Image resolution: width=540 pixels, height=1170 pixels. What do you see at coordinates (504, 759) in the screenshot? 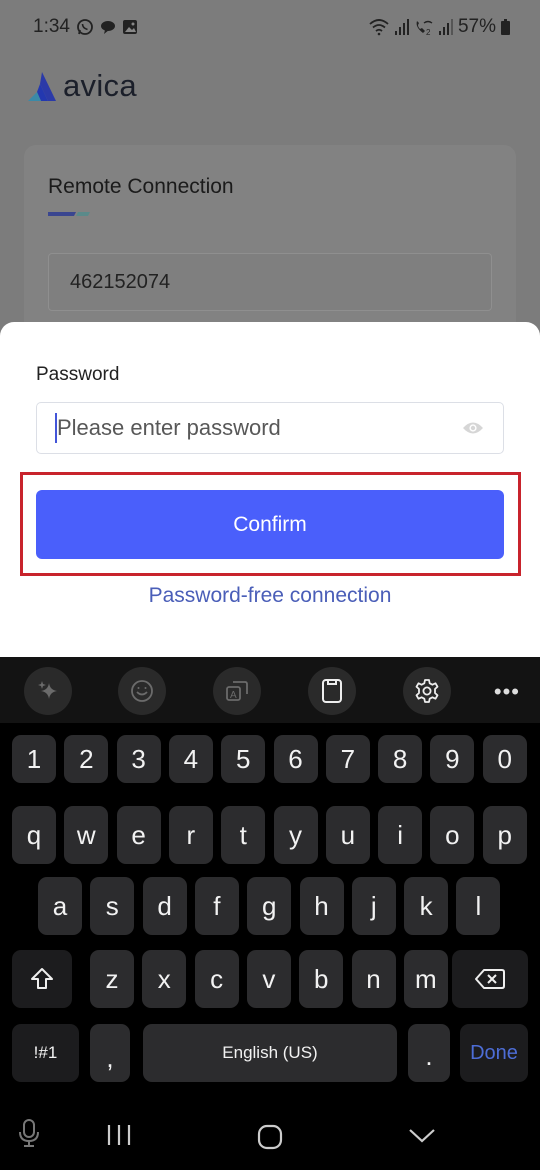
I see `key-0: 0` at bounding box center [504, 759].